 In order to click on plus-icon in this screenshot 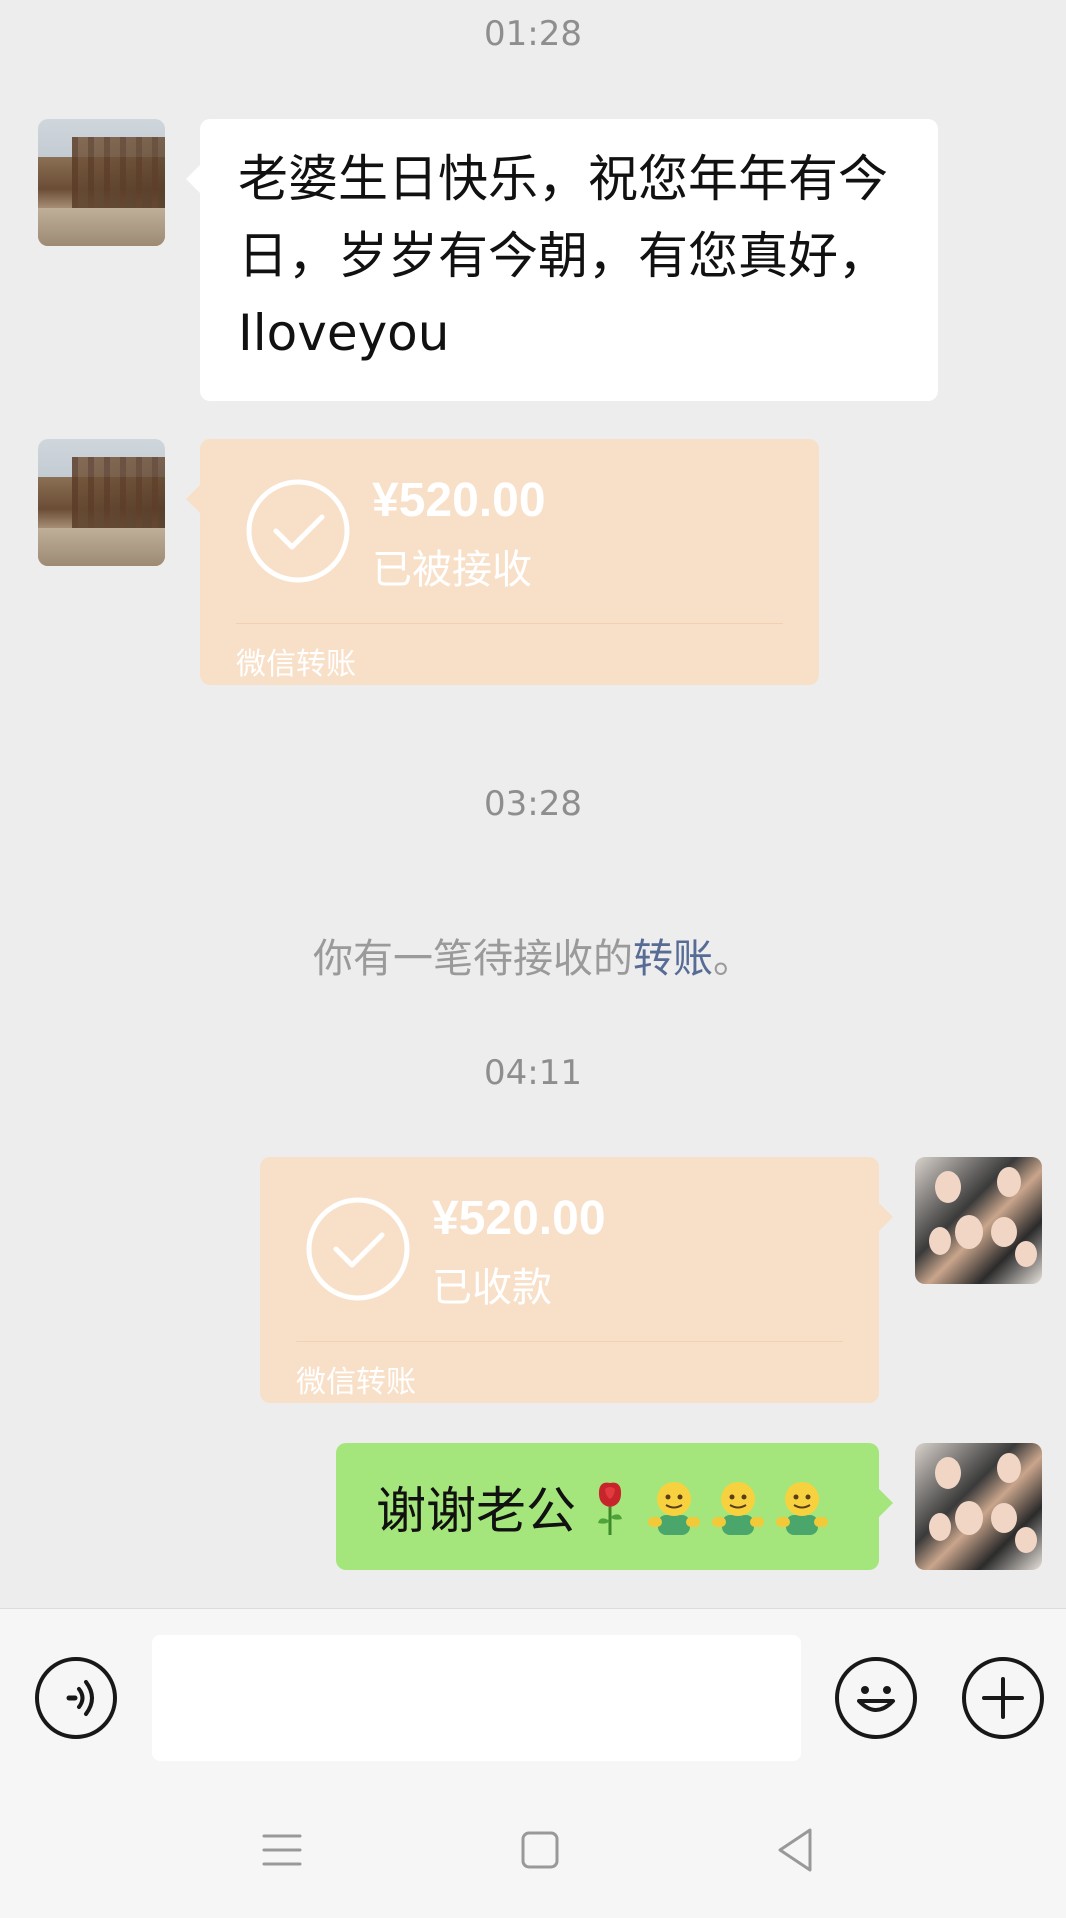, I will do `click(1003, 1698)`.